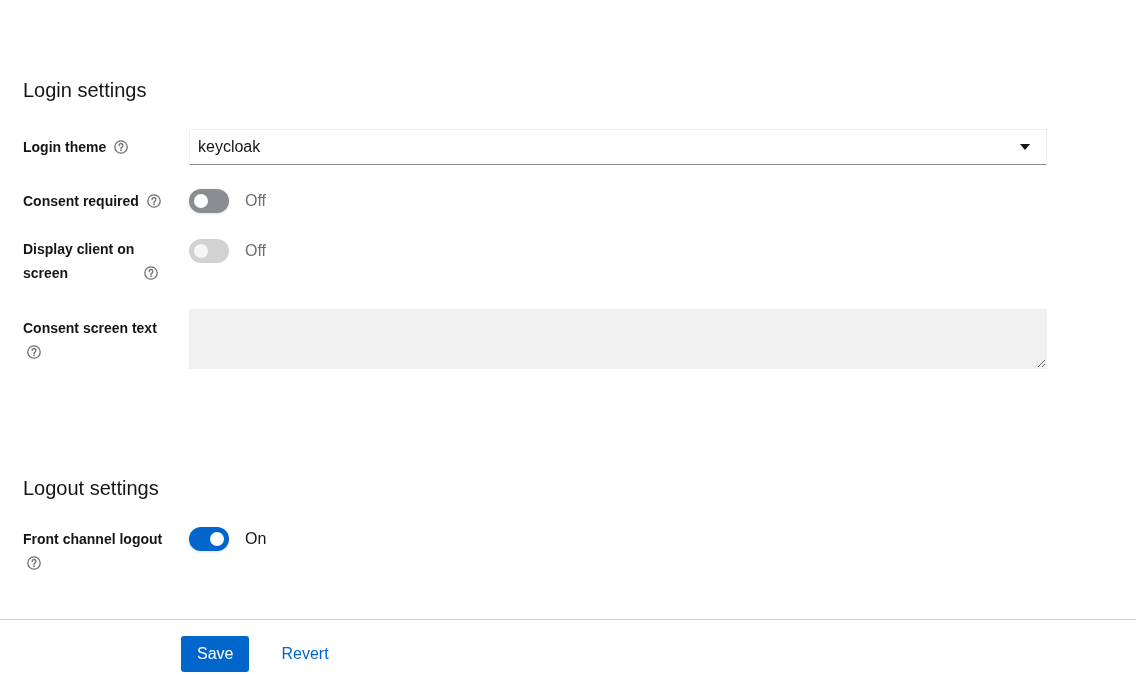 This screenshot has height=675, width=1136. I want to click on field-label: Front channel logout, so click(93, 539).